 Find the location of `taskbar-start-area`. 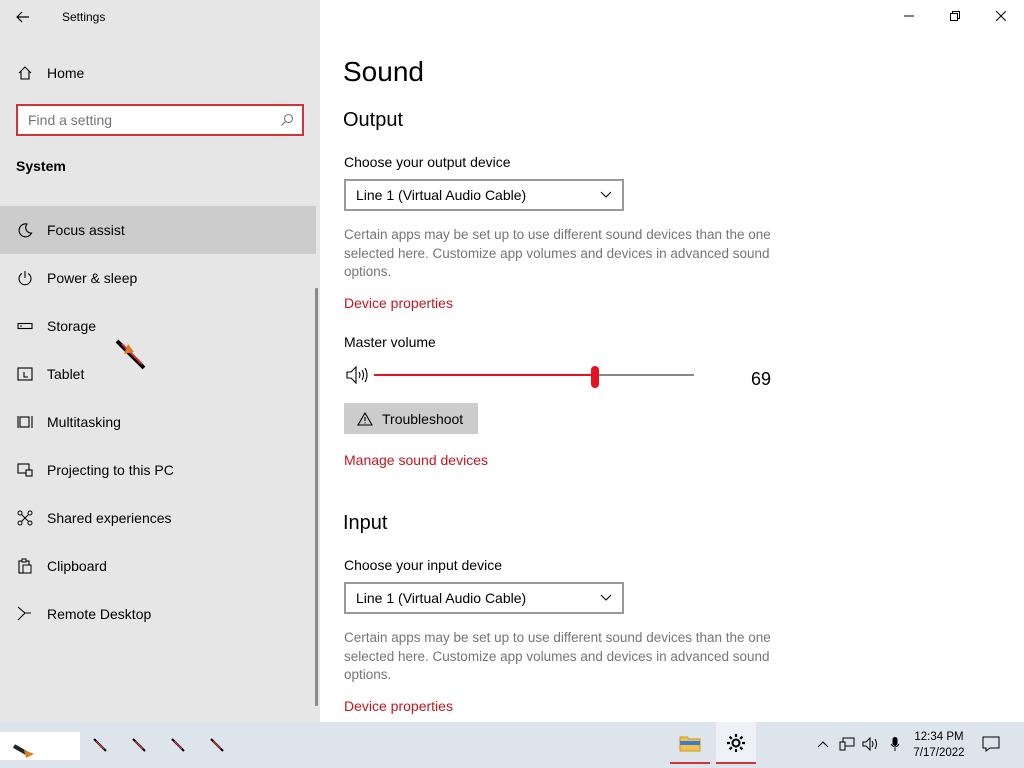

taskbar-start-area is located at coordinates (40, 746).